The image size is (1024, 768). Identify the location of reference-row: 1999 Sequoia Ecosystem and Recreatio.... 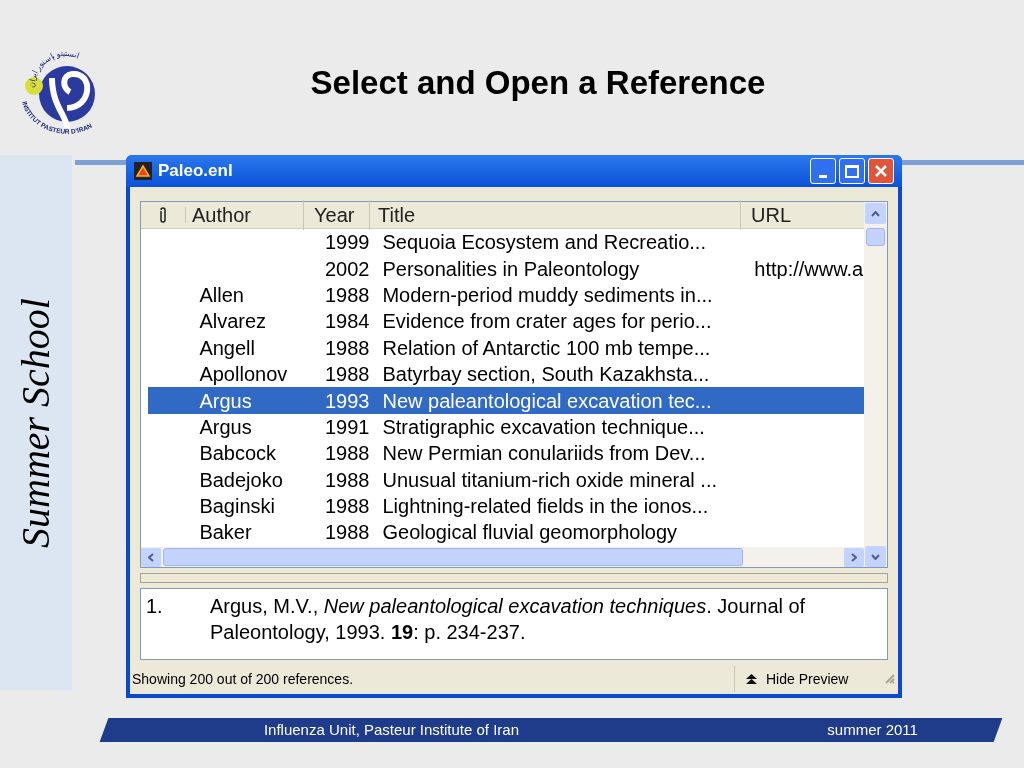
(506, 242).